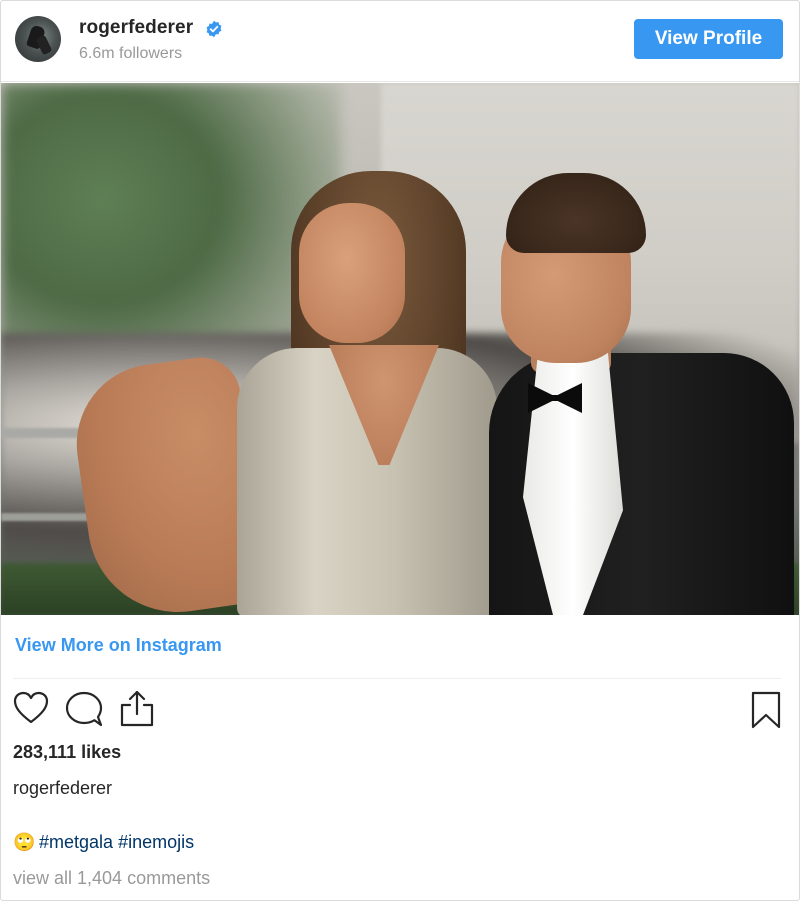  Describe the element at coordinates (84, 709) in the screenshot. I see `comment-icon` at that location.